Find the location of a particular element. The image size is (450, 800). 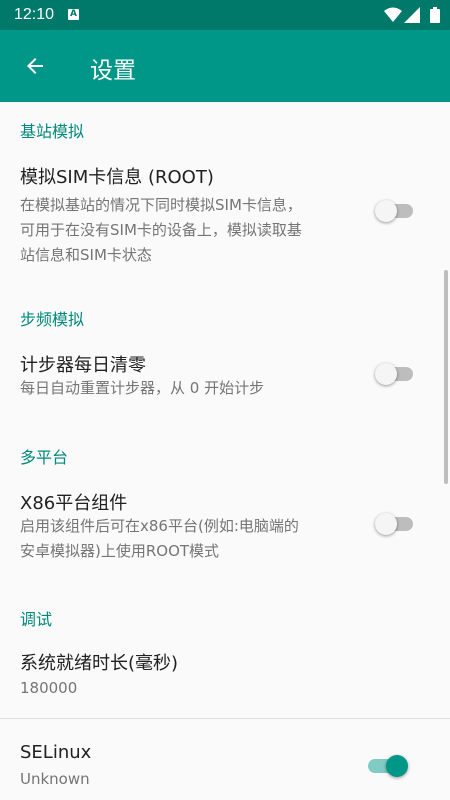

setting-summary-line: 在模拟基站的情况下同时模拟SIM卡信息， is located at coordinates (161, 205).